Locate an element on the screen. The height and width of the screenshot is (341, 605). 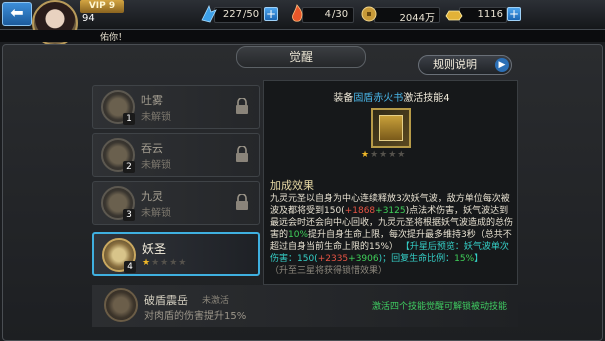
ingots-resource: 1116 + is located at coordinates (484, 15).